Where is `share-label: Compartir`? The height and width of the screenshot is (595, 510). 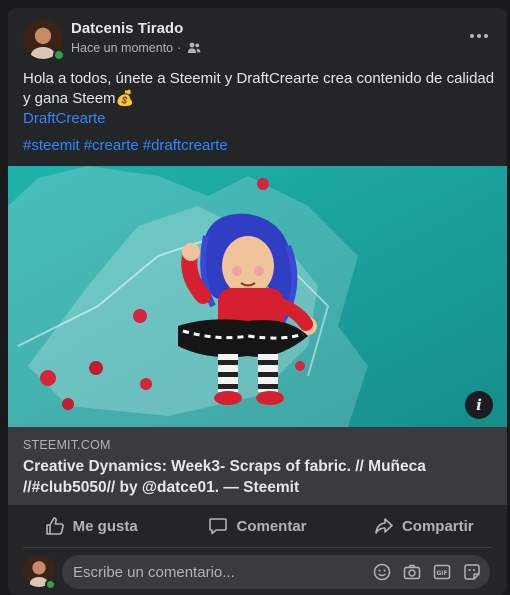
share-label: Compartir is located at coordinates (437, 526).